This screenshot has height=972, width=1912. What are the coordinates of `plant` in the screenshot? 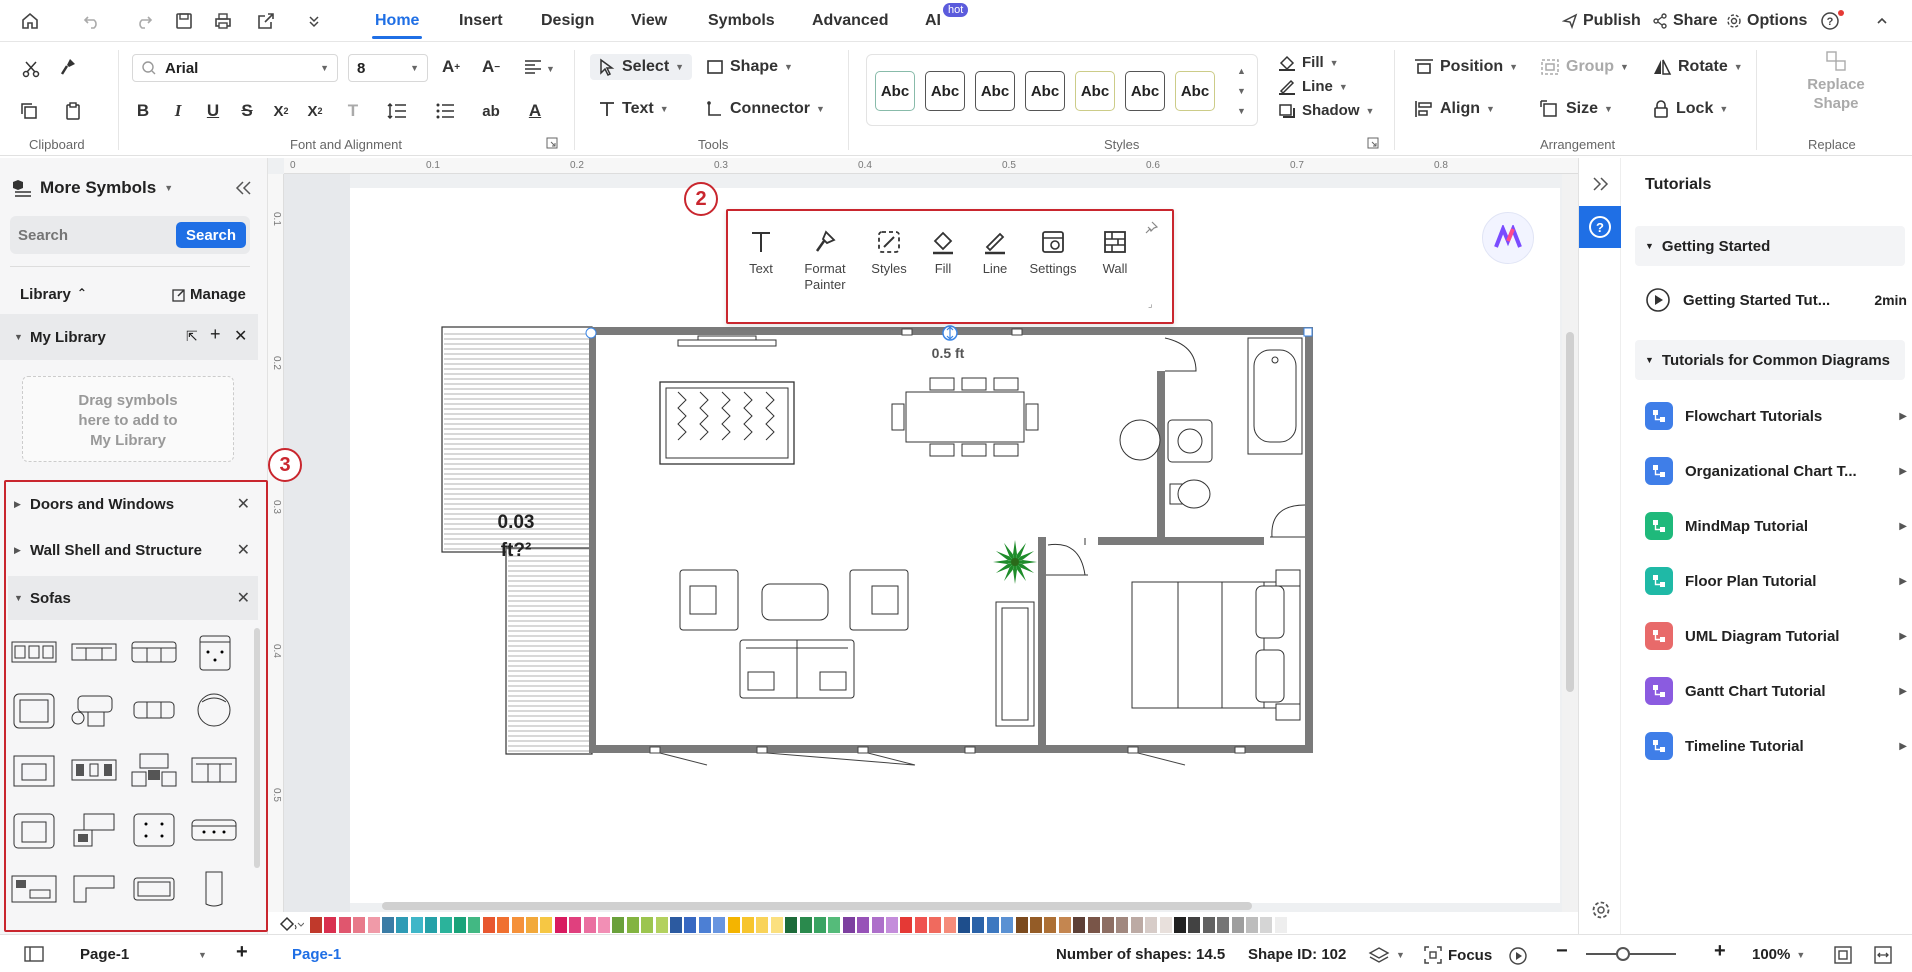 It's located at (1015, 562).